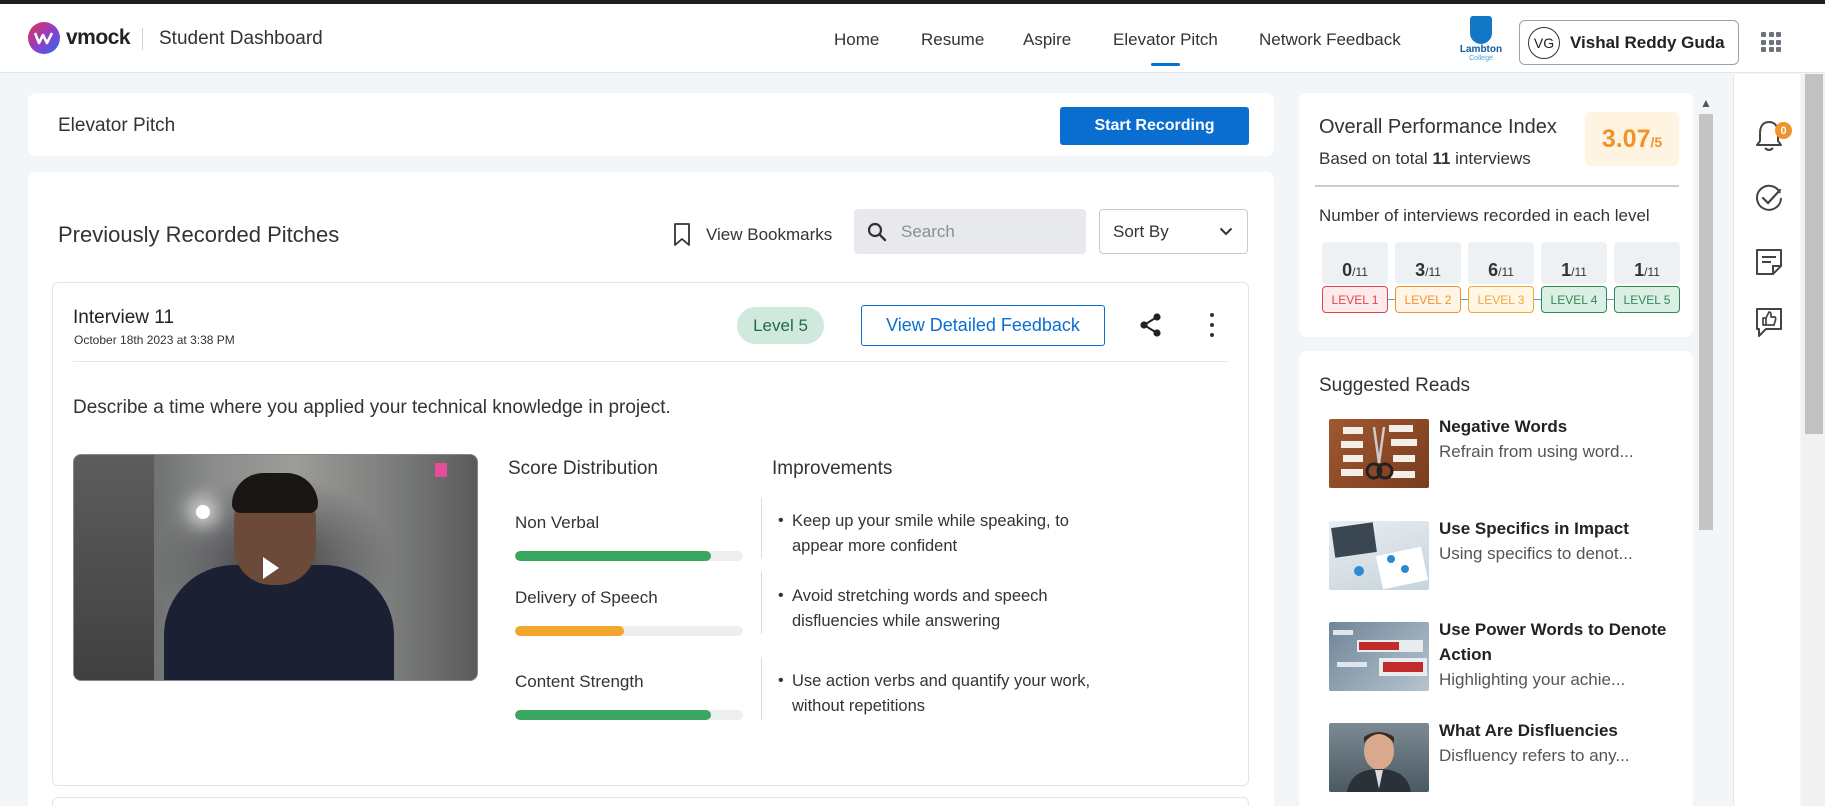 The height and width of the screenshot is (806, 1825). Describe the element at coordinates (579, 681) in the screenshot. I see `metric-label-content-strength: Content Strength` at that location.